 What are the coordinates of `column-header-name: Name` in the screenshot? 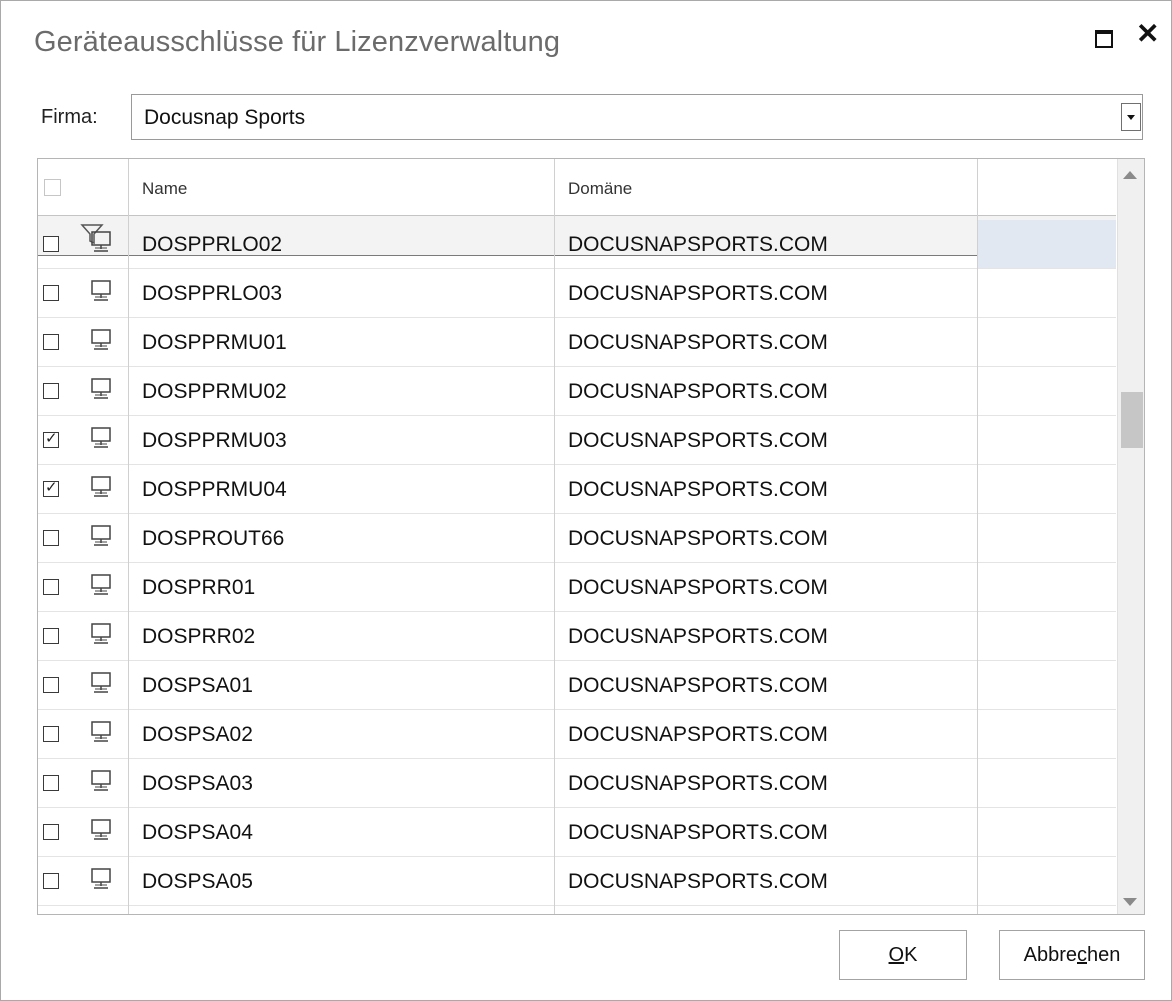 It's located at (164, 189).